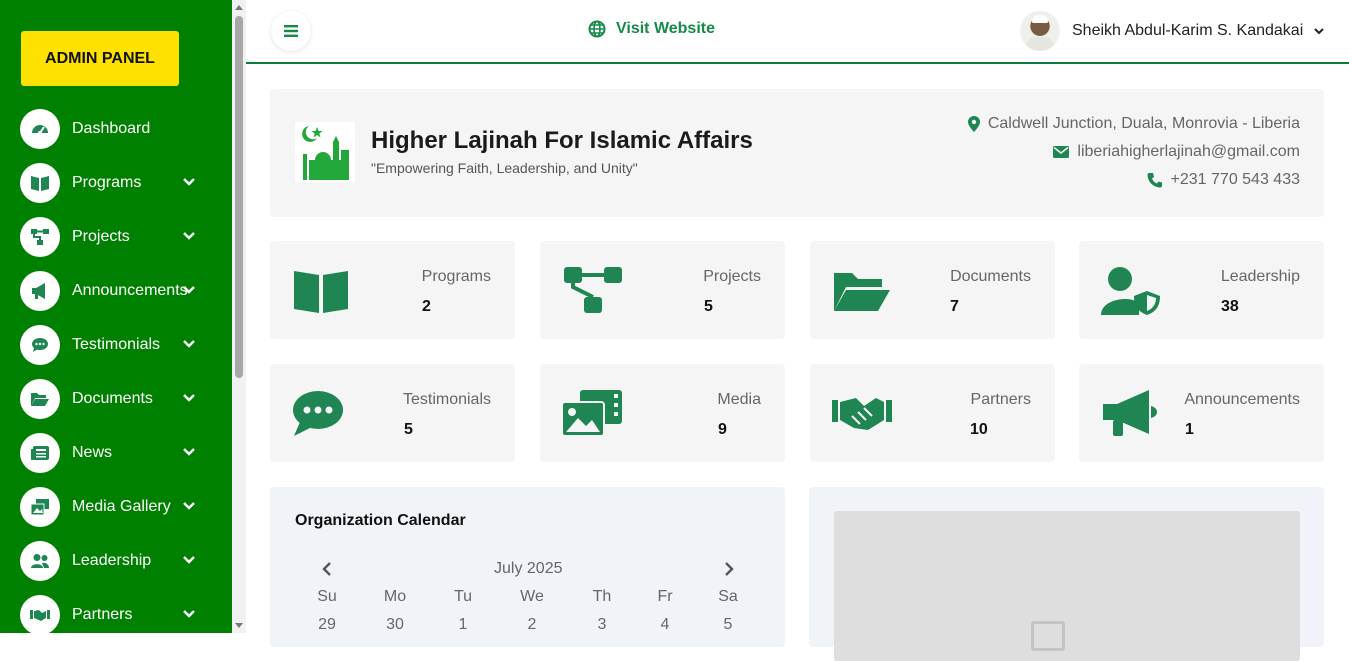  I want to click on stat-card-announcements: Announcements 1, so click(1201, 413).